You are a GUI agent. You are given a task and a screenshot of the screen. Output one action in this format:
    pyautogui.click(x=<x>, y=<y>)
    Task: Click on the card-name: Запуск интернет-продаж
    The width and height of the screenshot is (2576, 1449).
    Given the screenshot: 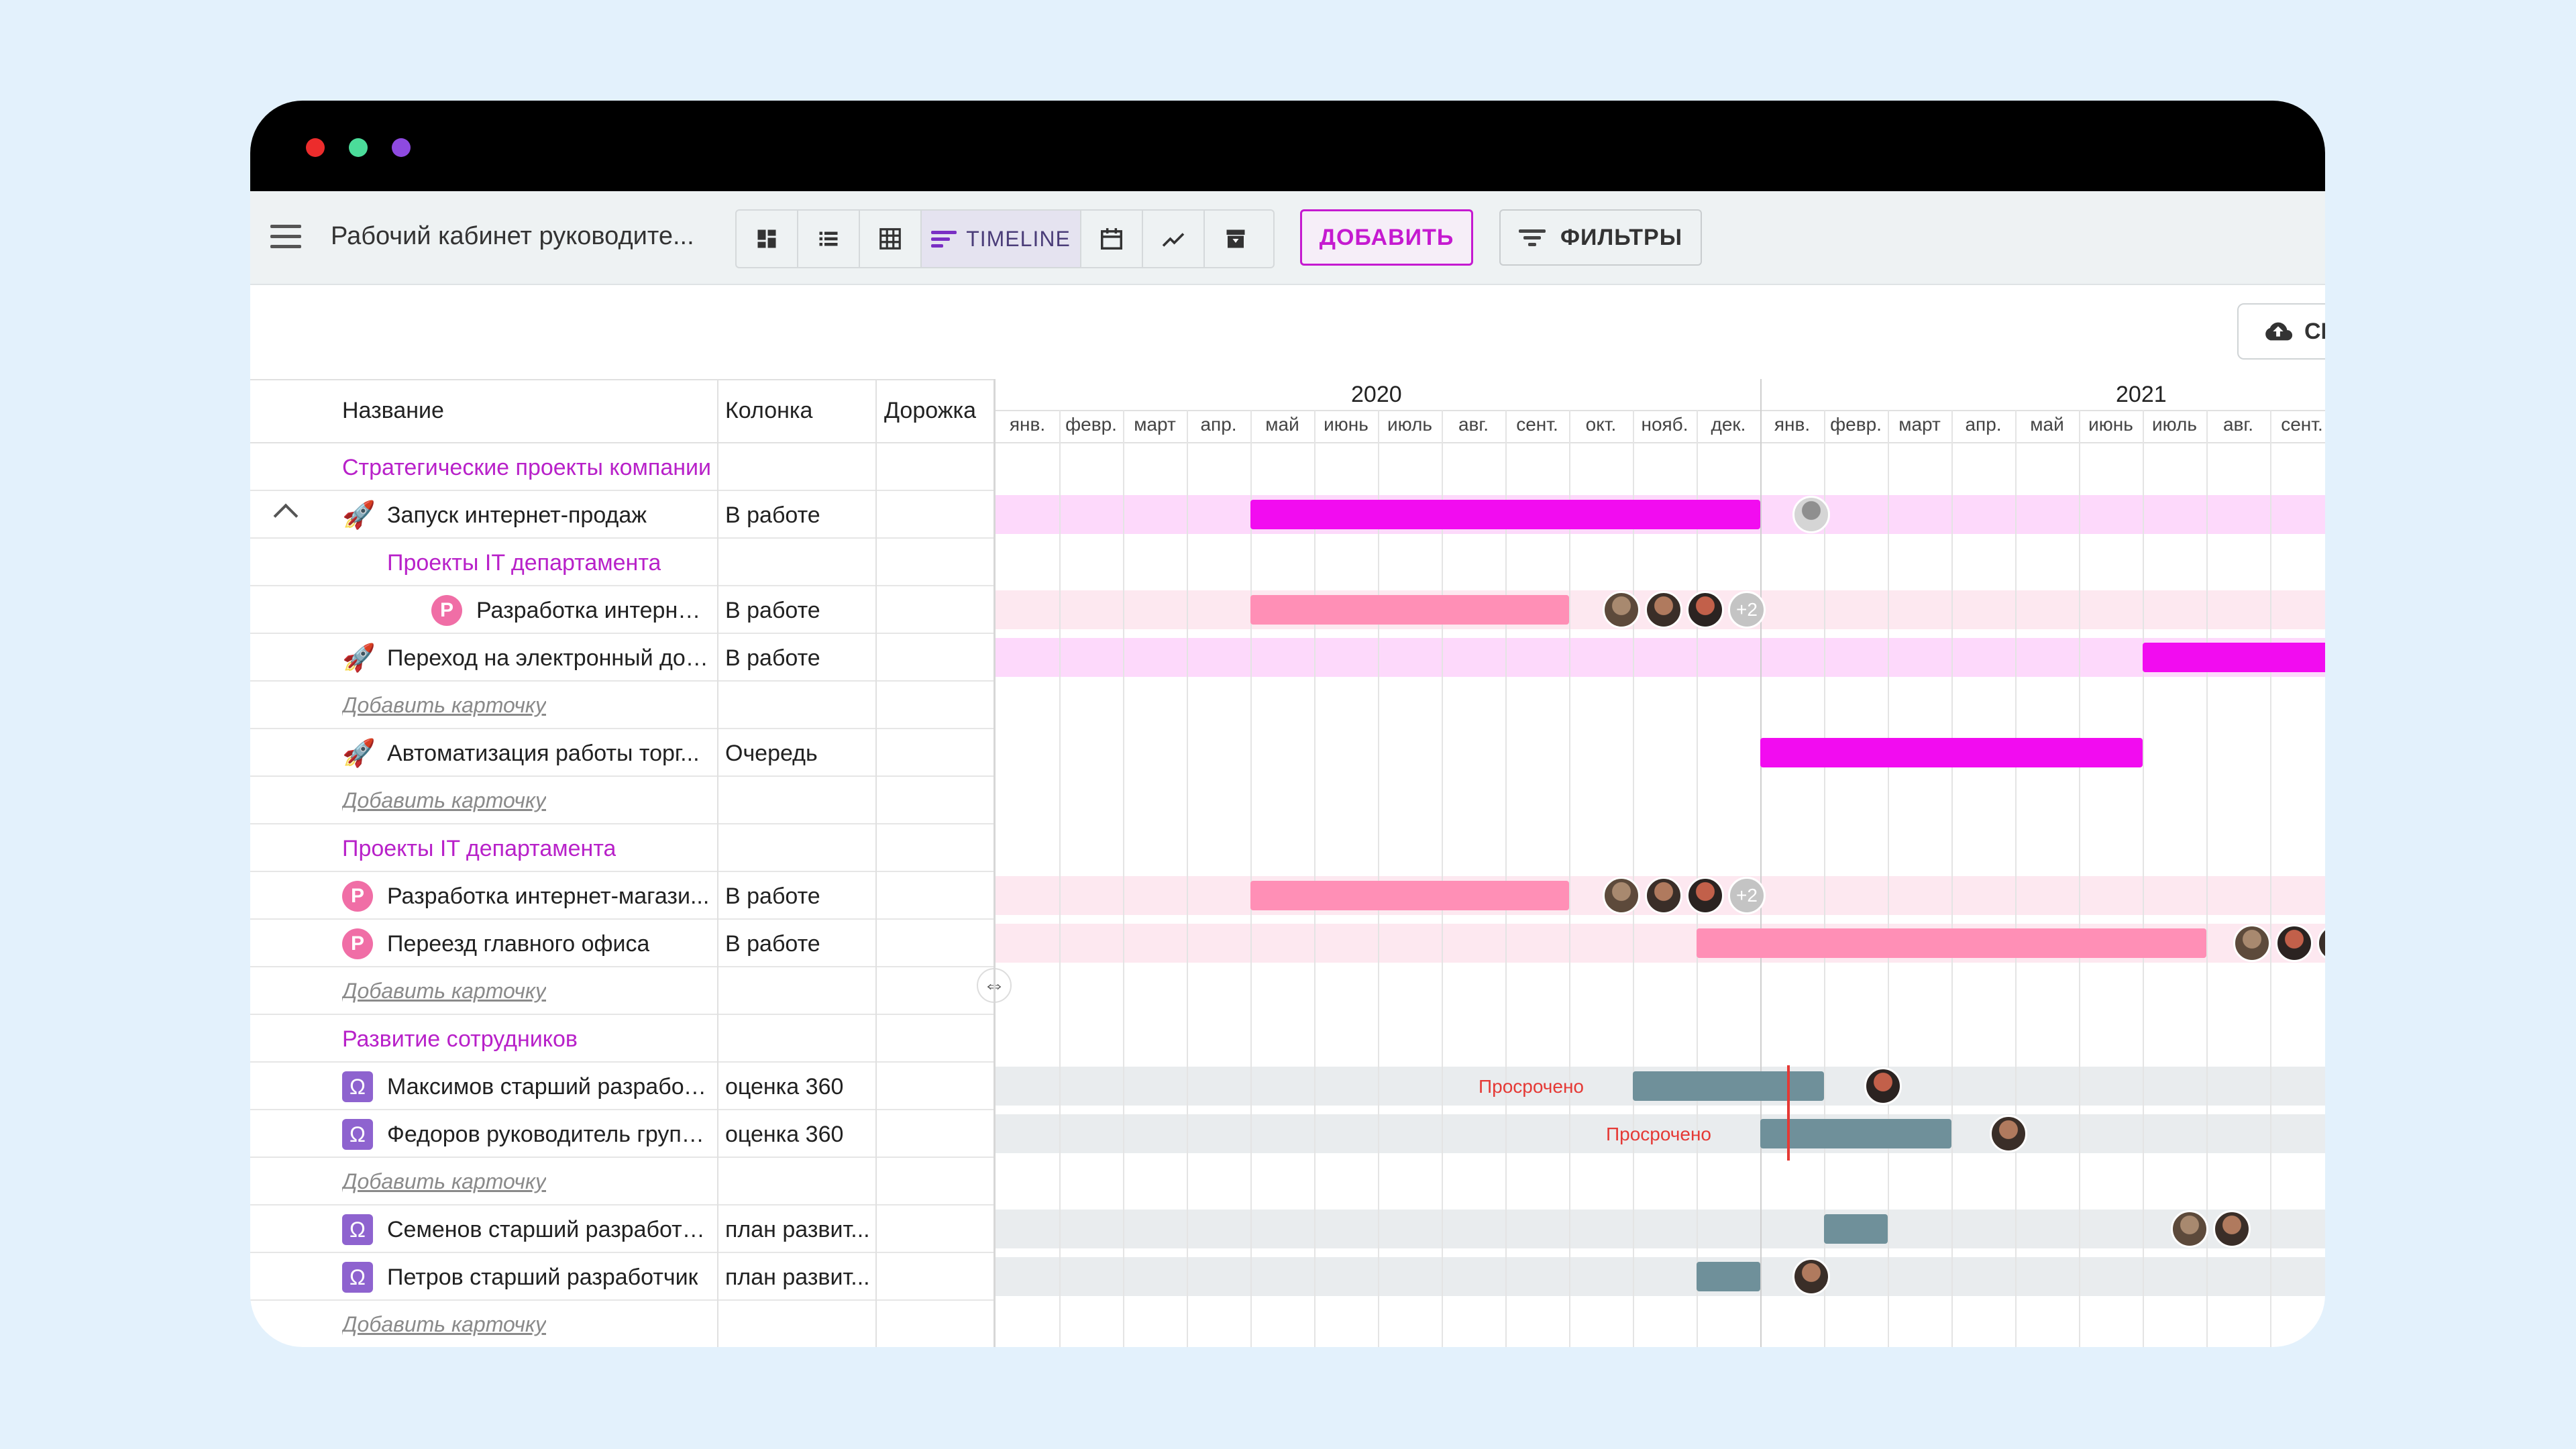 What is the action you would take?
    pyautogui.click(x=517, y=515)
    